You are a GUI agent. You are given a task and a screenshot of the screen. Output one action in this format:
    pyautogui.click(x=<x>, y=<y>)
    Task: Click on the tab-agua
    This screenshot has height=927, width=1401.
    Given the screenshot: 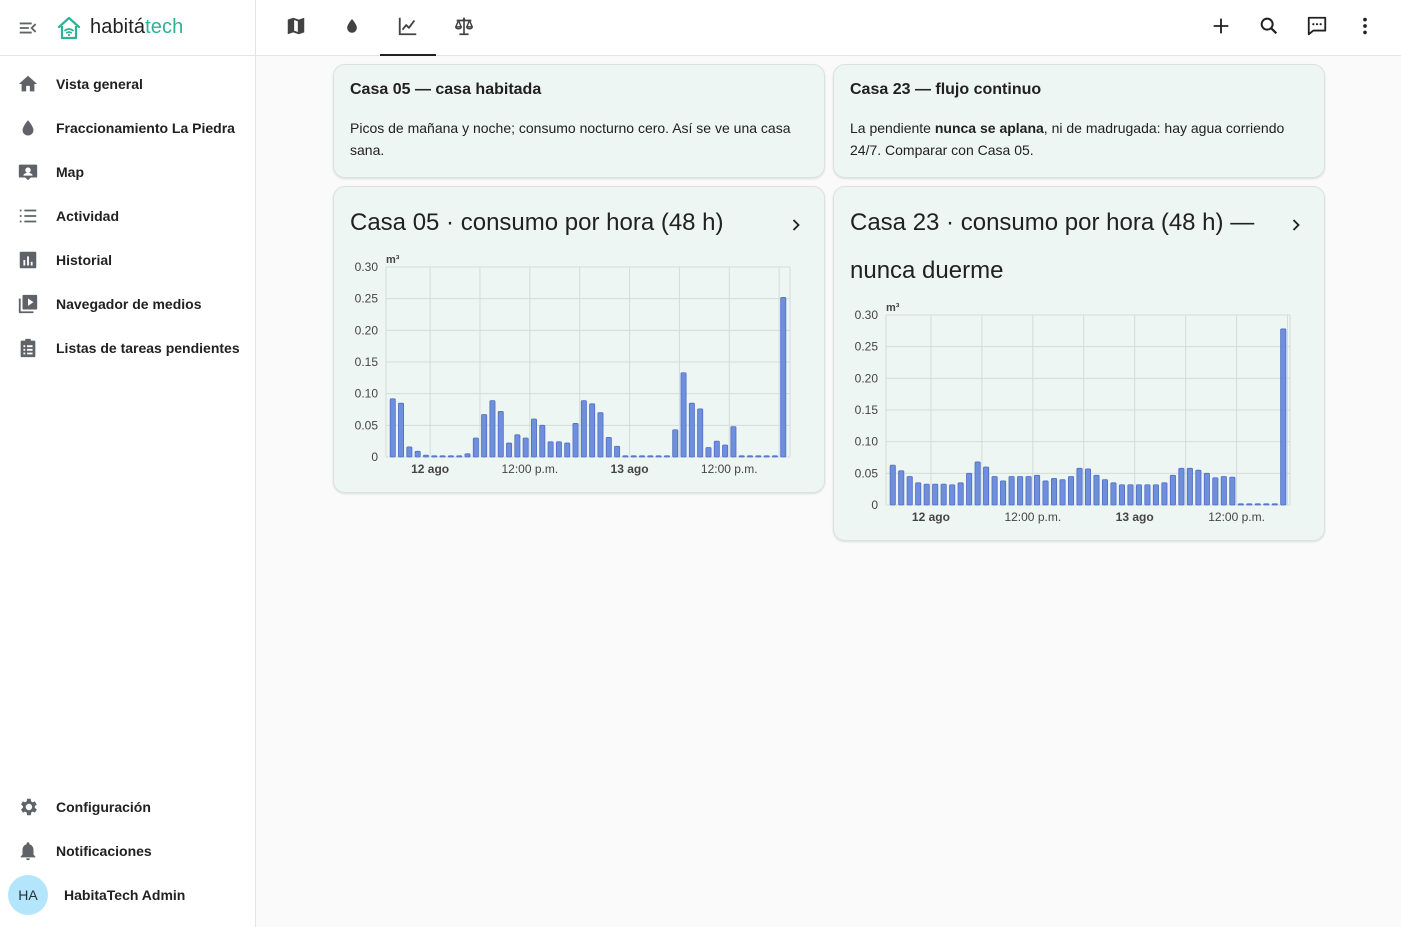 What is the action you would take?
    pyautogui.click(x=352, y=28)
    